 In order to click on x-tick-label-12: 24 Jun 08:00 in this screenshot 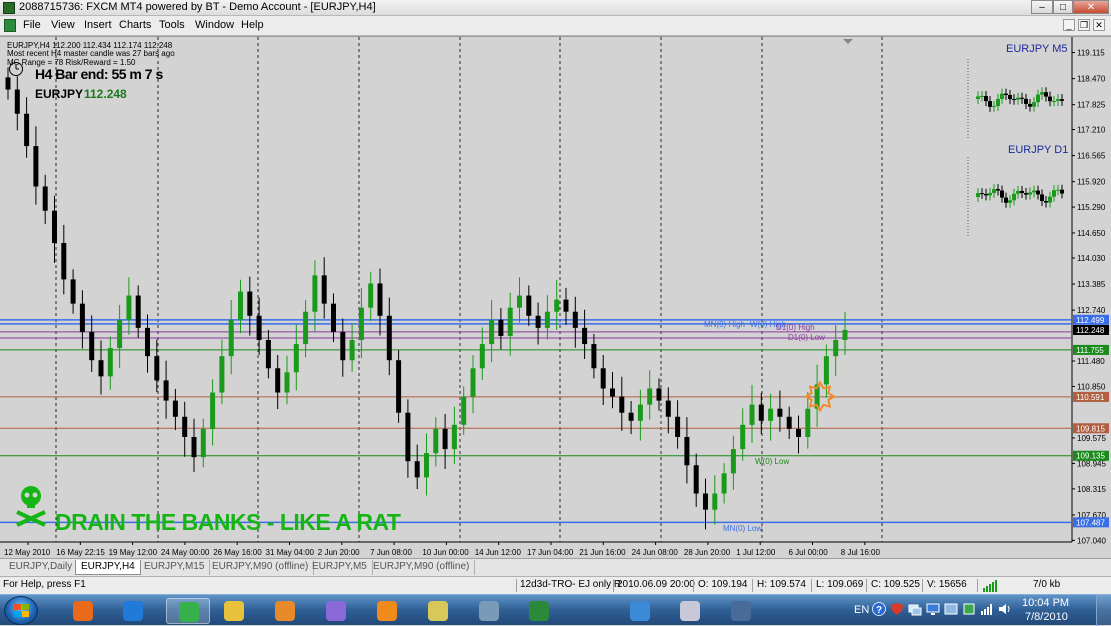, I will do `click(655, 552)`.